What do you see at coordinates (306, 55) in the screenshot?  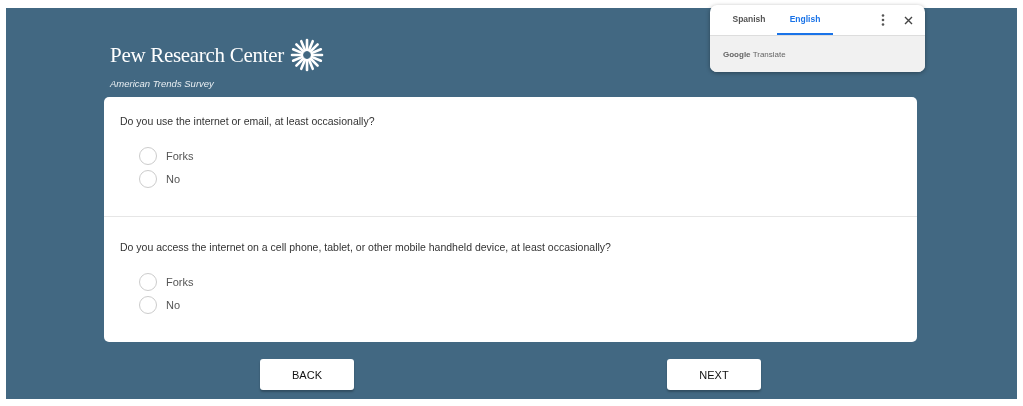 I see `sunburst-icon` at bounding box center [306, 55].